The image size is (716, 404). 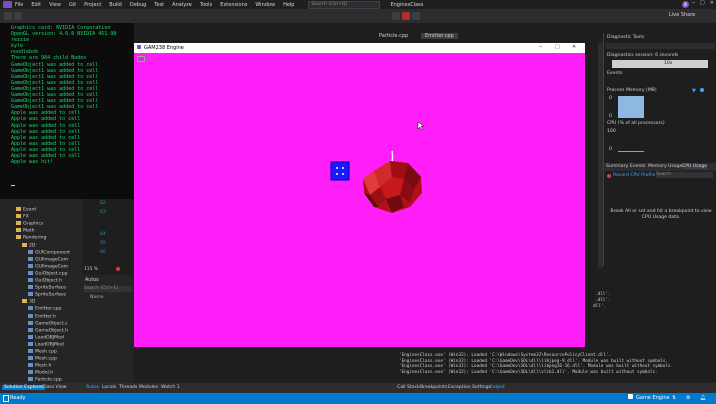 I want to click on record-cpu-profile-button: Record CPU Profile, so click(x=634, y=175).